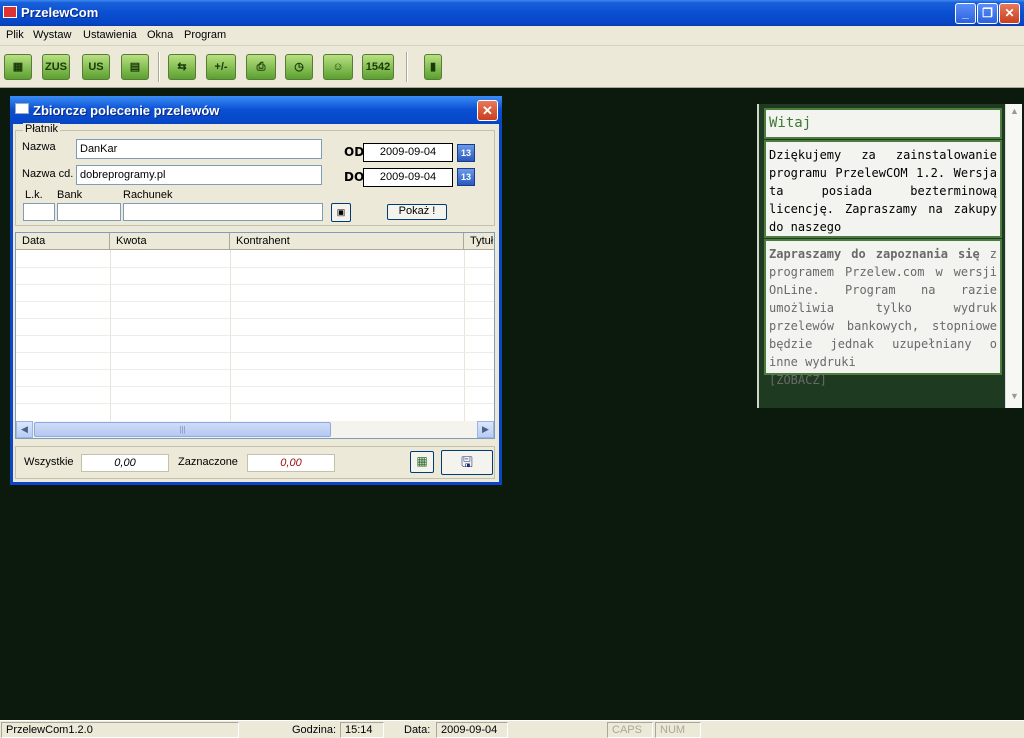  What do you see at coordinates (417, 212) in the screenshot?
I see `show-button: Pokaż !` at bounding box center [417, 212].